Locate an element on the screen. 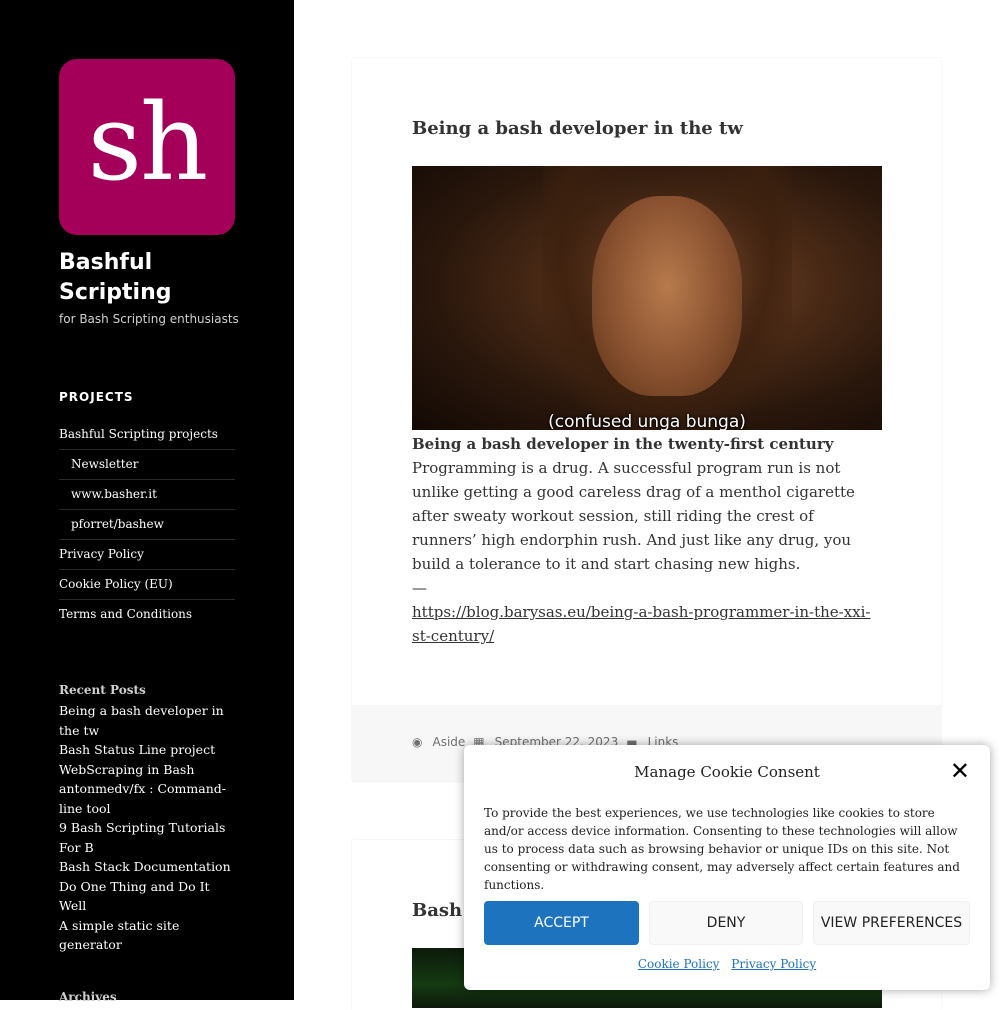 This screenshot has width=1000, height=1010. post-format: Aside is located at coordinates (448, 742).